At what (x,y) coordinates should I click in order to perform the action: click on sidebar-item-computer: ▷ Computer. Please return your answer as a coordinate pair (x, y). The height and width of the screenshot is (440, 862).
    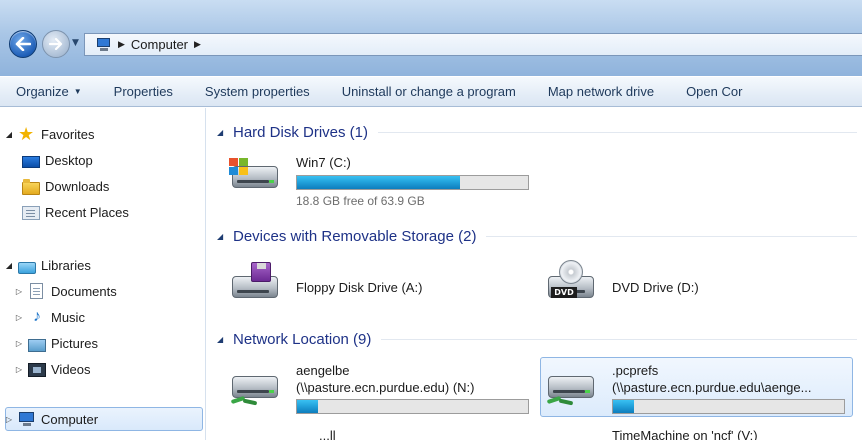
    Looking at the image, I should click on (51, 419).